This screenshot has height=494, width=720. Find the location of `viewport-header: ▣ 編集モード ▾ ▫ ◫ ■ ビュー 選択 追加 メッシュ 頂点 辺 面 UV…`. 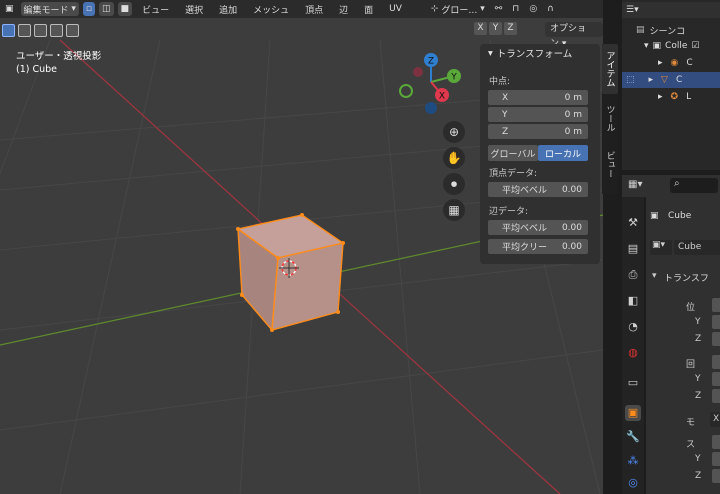

viewport-header: ▣ 編集モード ▾ ▫ ◫ ■ ビュー 選択 追加 メッシュ 頂点 辺 面 UV… is located at coordinates (301, 9).